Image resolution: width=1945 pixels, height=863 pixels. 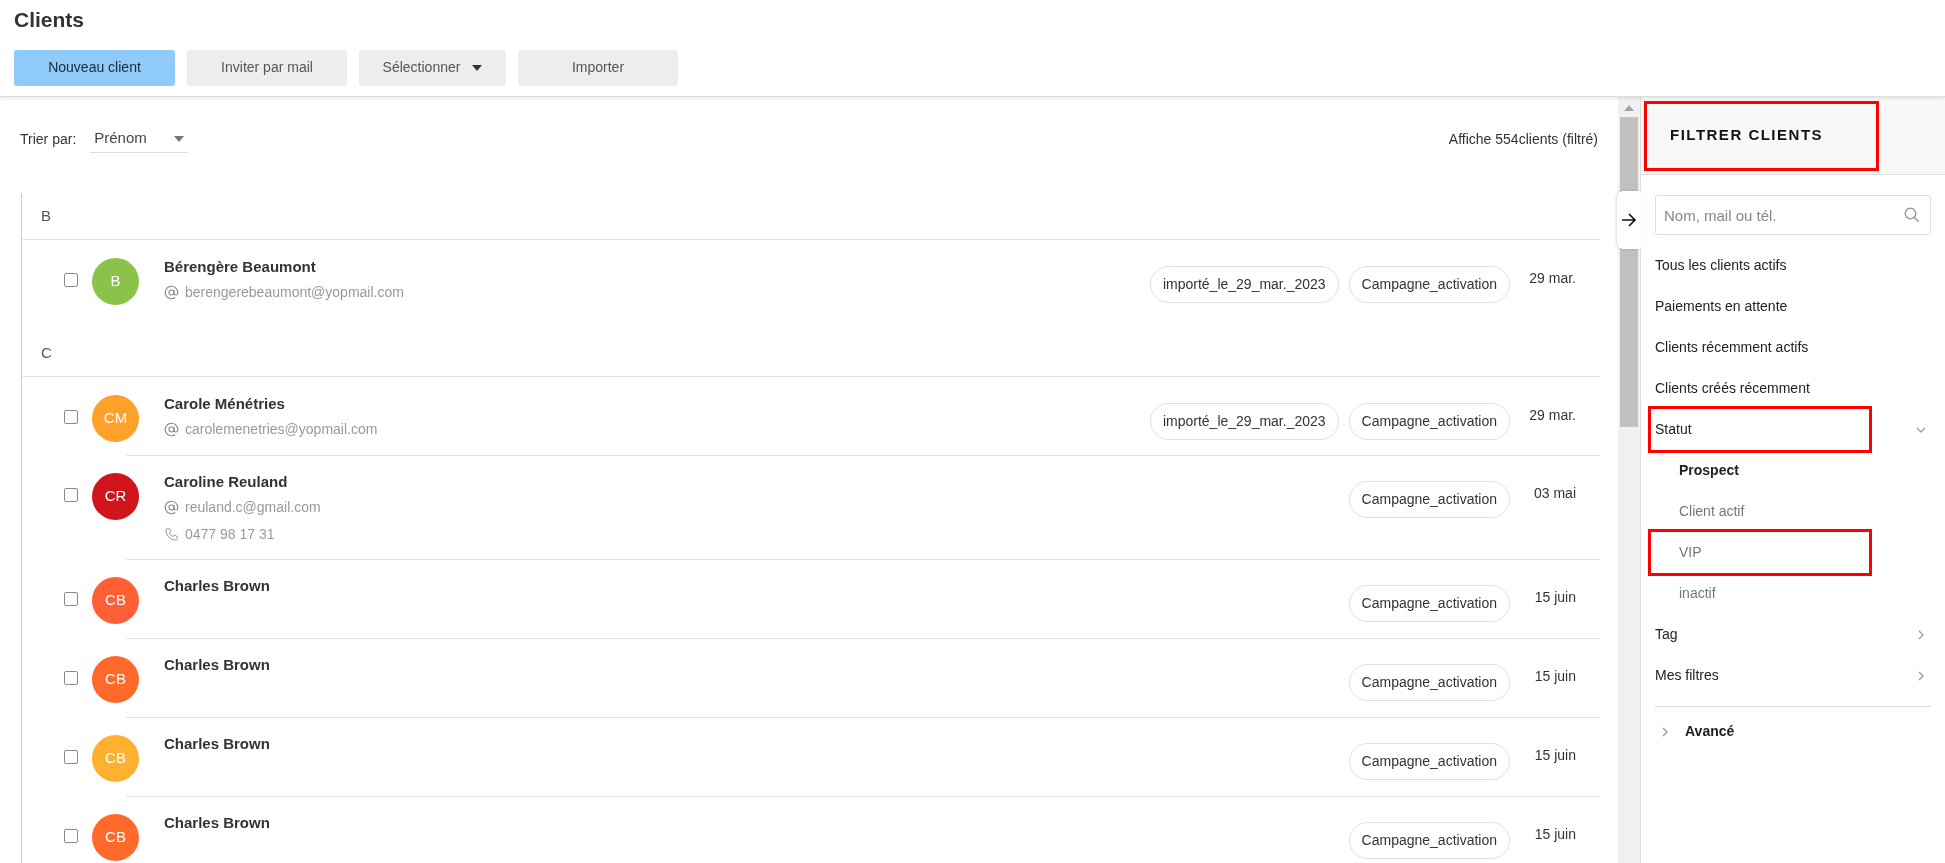 What do you see at coordinates (756, 482) in the screenshot?
I see `client-name: Caroline Reuland` at bounding box center [756, 482].